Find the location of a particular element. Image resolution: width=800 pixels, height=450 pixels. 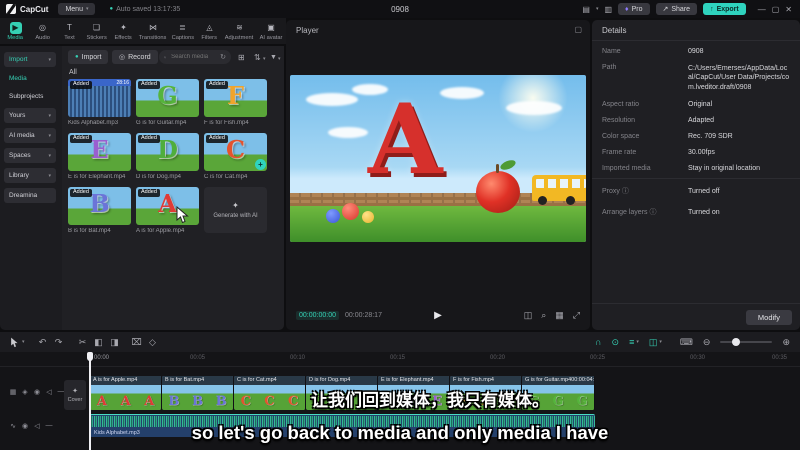

import-button: ● Import is located at coordinates (88, 57).